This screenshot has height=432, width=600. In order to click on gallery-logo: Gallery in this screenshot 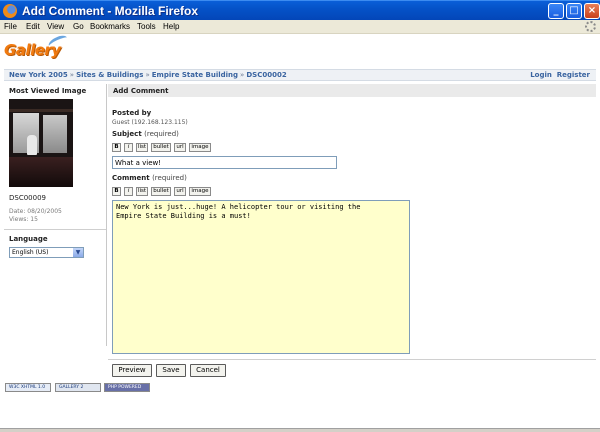, I will do `click(37, 49)`.